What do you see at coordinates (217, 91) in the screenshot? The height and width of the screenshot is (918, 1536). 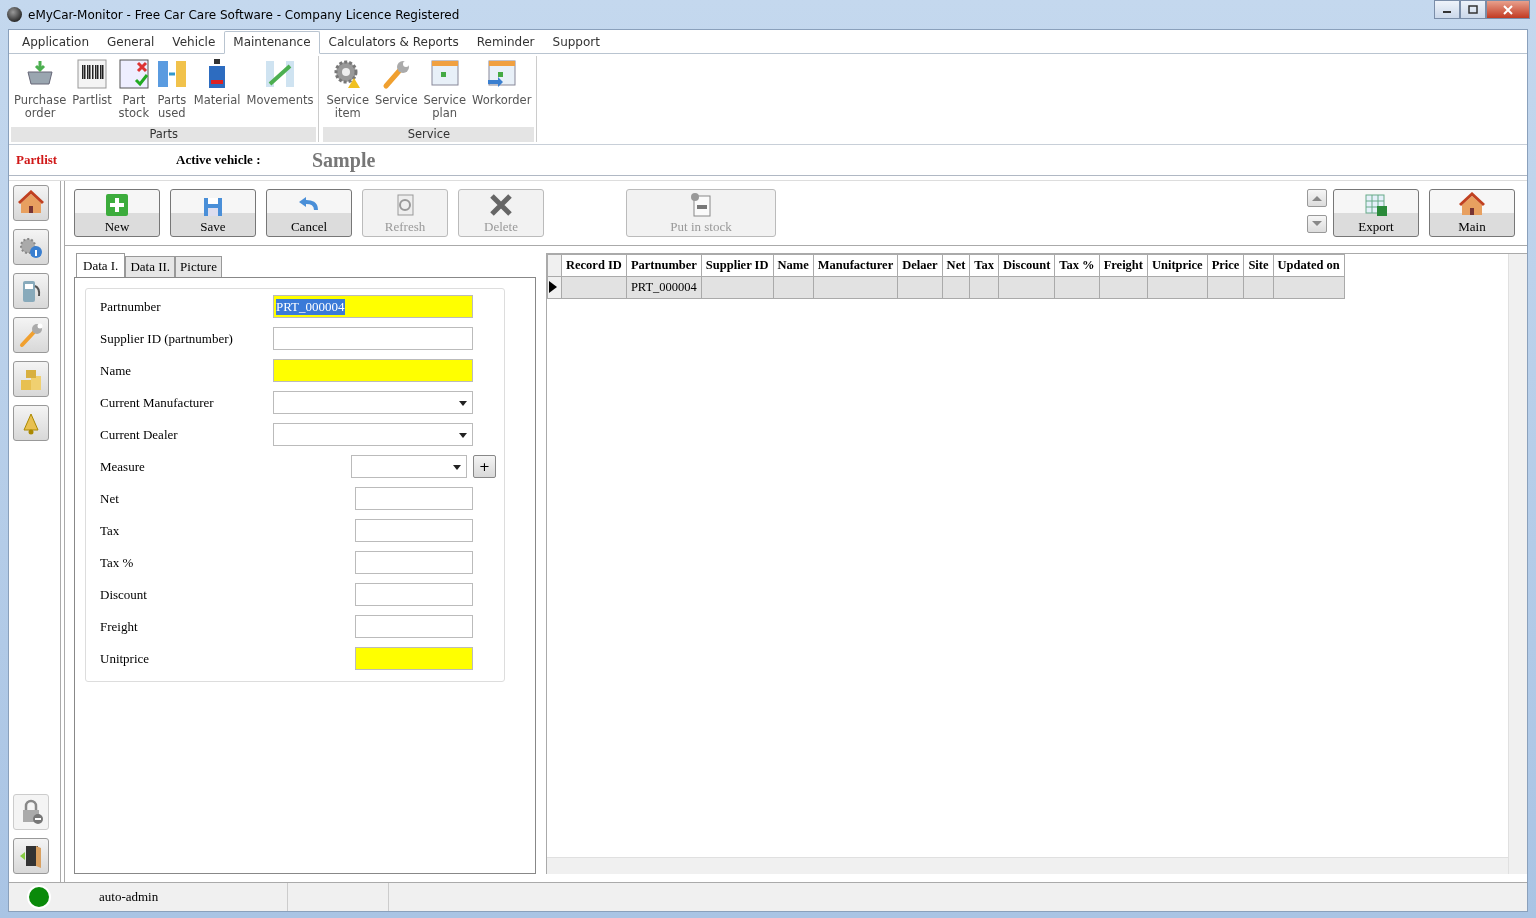 I see `ribbon-button: Material` at bounding box center [217, 91].